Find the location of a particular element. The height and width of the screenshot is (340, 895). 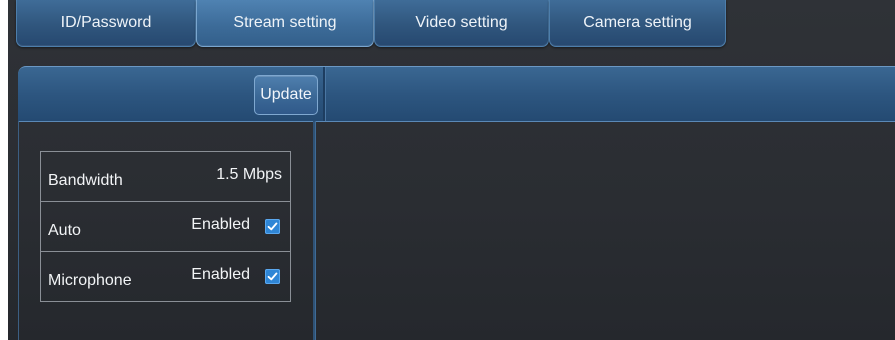

header-divider is located at coordinates (324, 94).